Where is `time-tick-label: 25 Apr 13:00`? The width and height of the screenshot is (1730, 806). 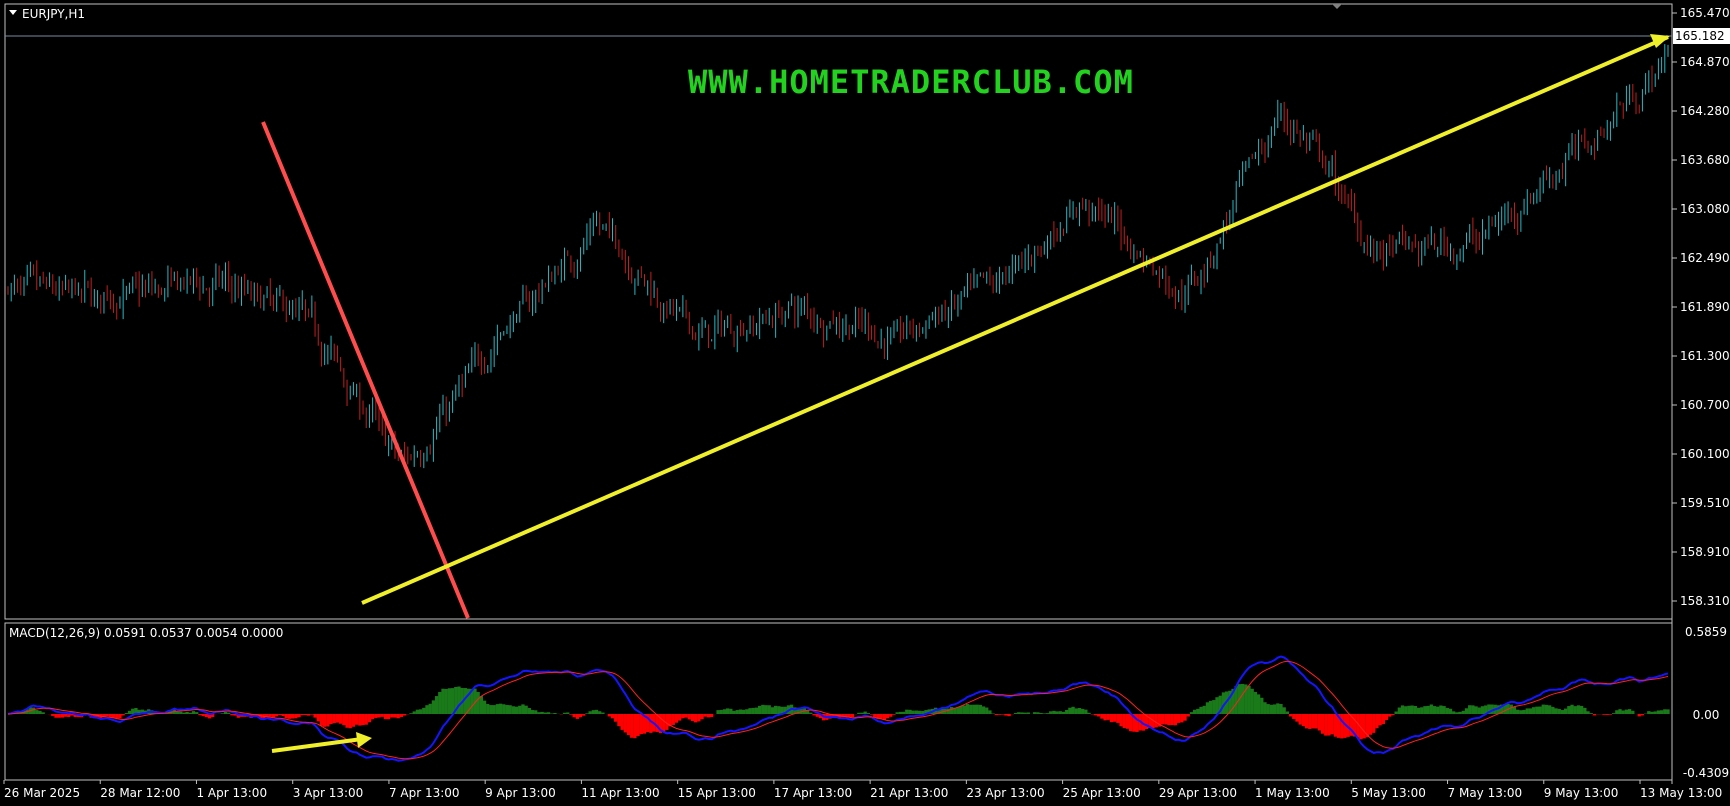
time-tick-label: 25 Apr 13:00 is located at coordinates (1102, 793).